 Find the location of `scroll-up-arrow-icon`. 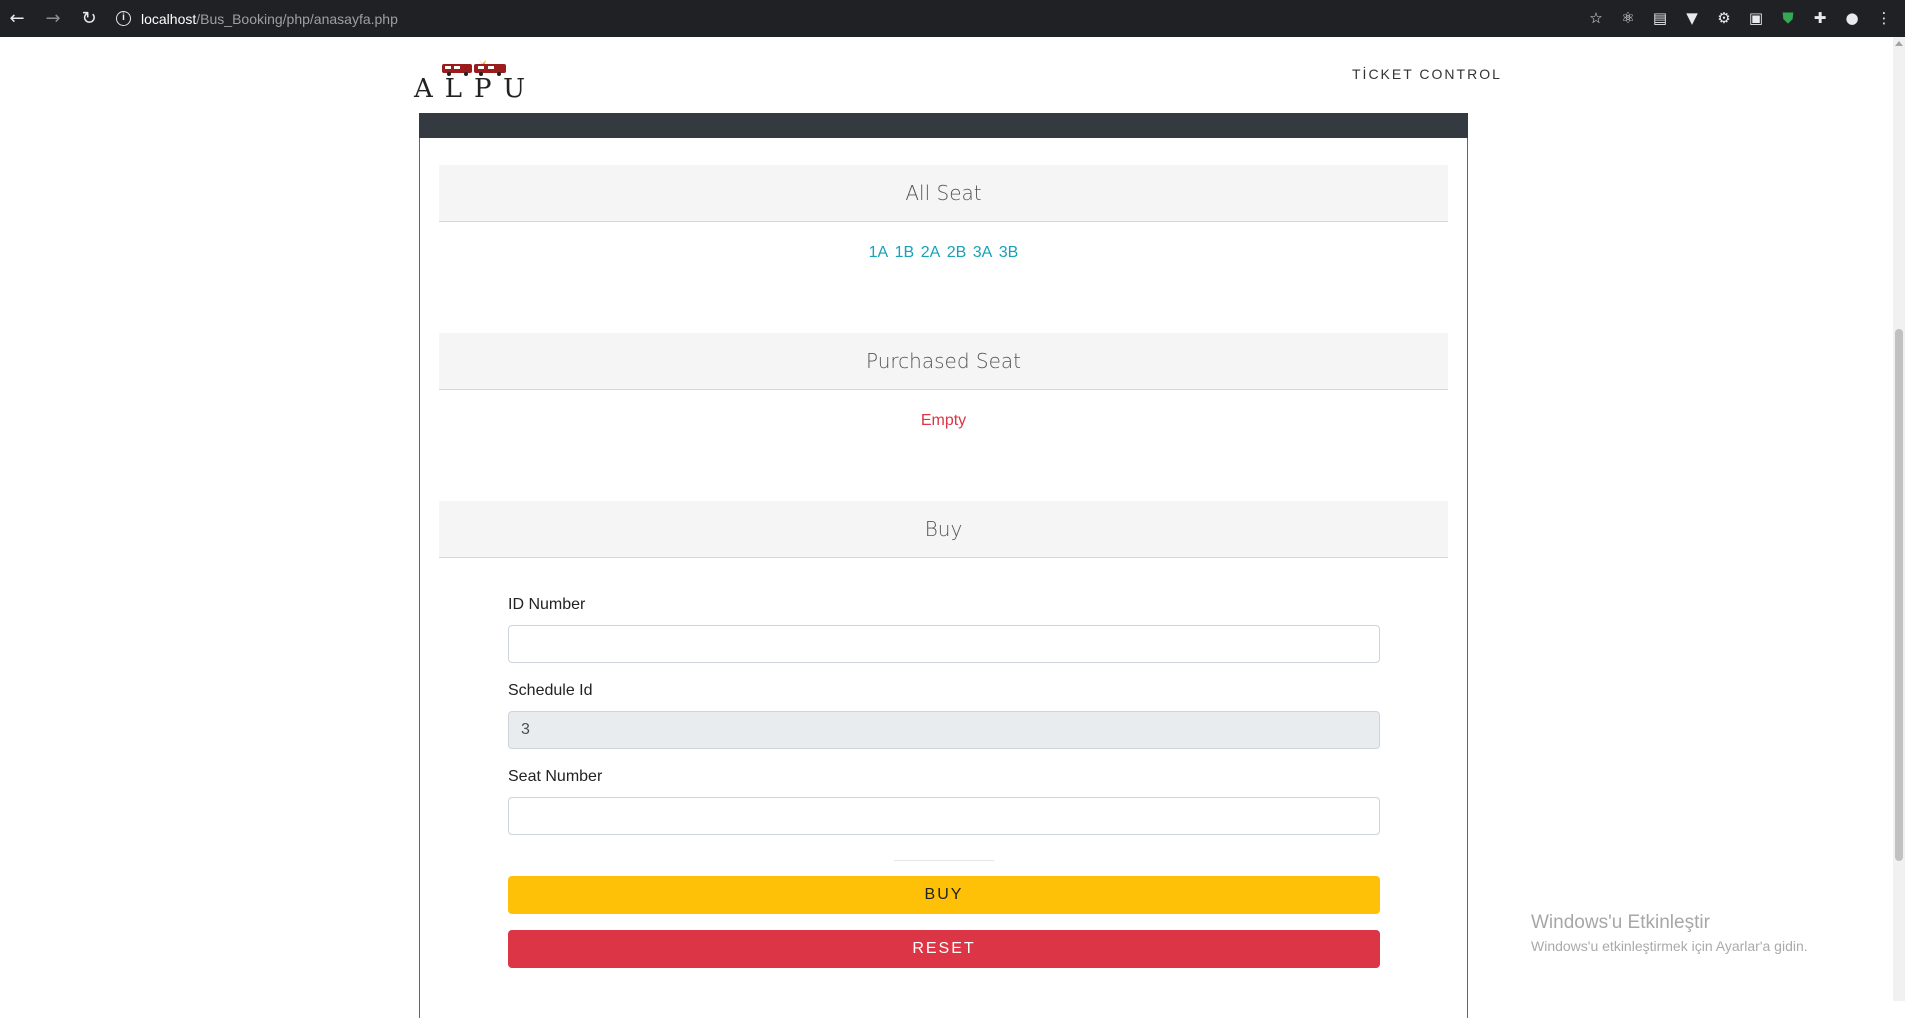

scroll-up-arrow-icon is located at coordinates (1899, 43).